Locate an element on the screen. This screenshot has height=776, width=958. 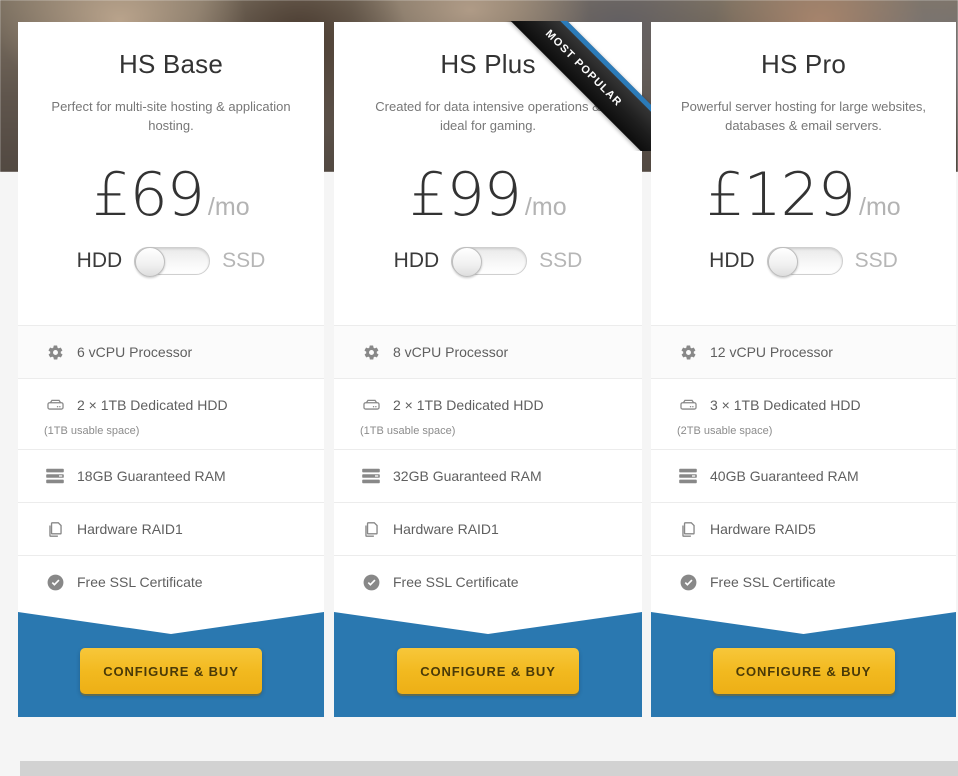
feature-row-cpu: 12 vCPU Processor is located at coordinates (803, 351).